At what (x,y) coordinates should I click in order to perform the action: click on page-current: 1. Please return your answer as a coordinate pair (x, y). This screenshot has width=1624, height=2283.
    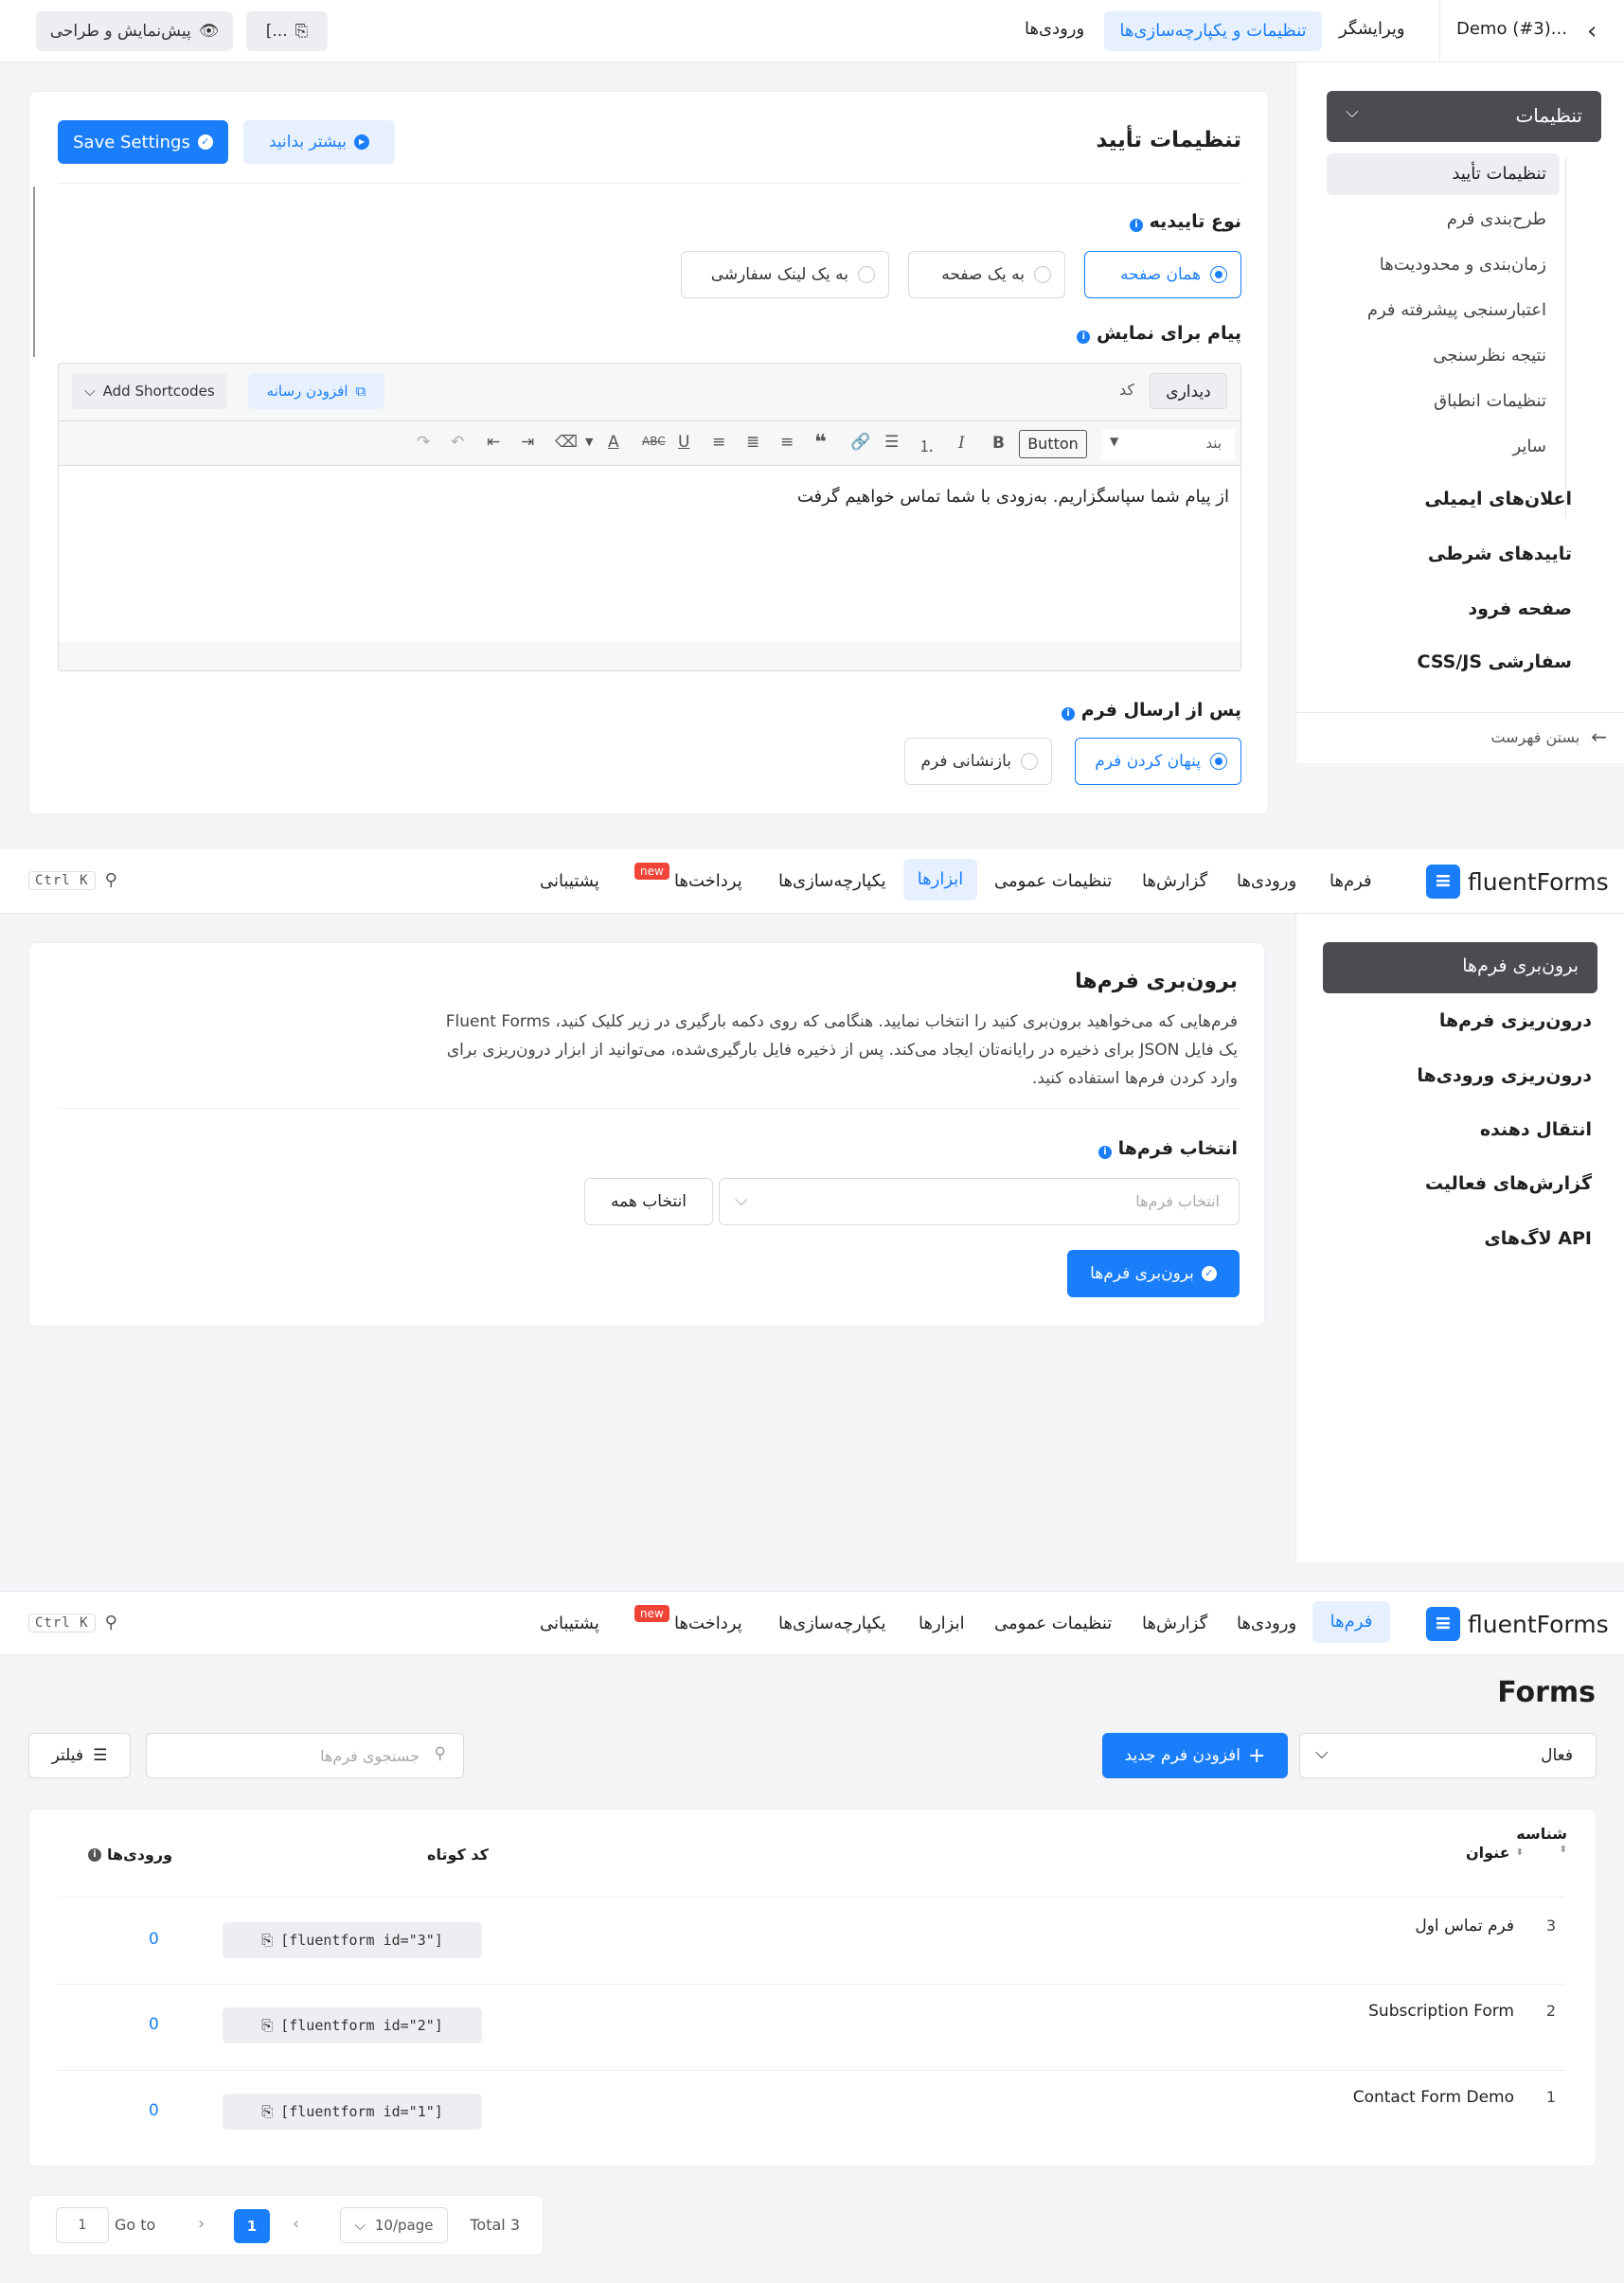
    Looking at the image, I should click on (252, 2226).